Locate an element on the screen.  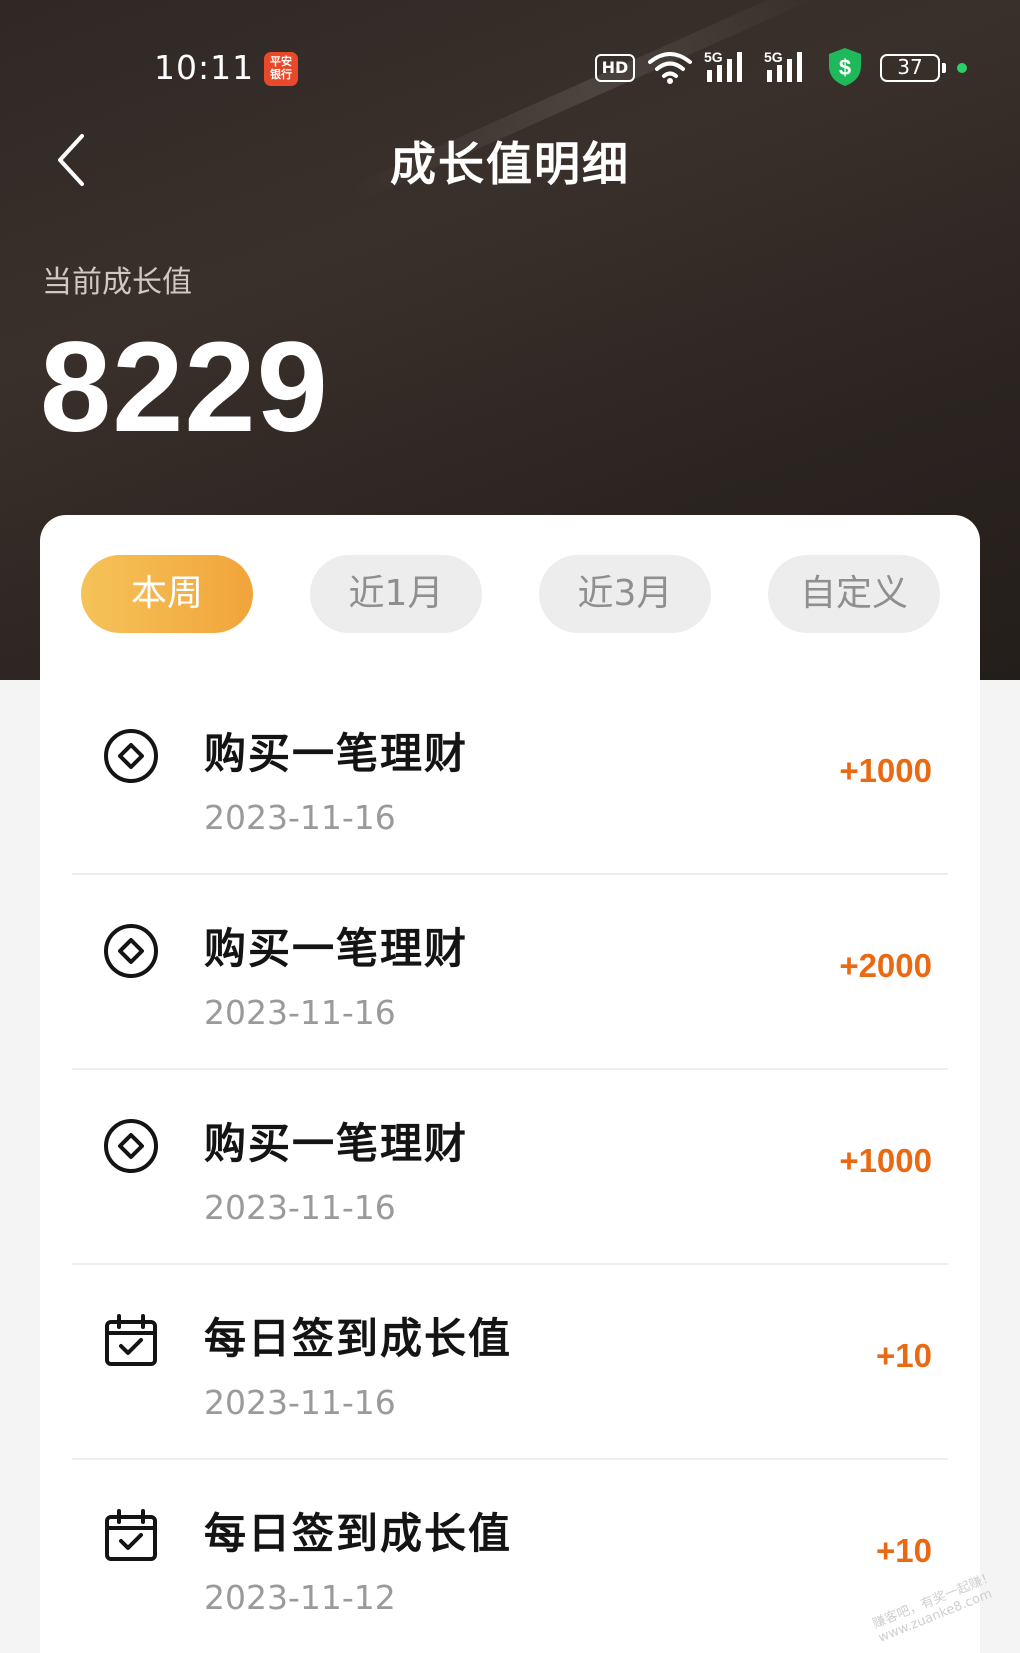
list-item: 每日签到成长值 2023-11-12 +10 is located at coordinates (510, 1556).